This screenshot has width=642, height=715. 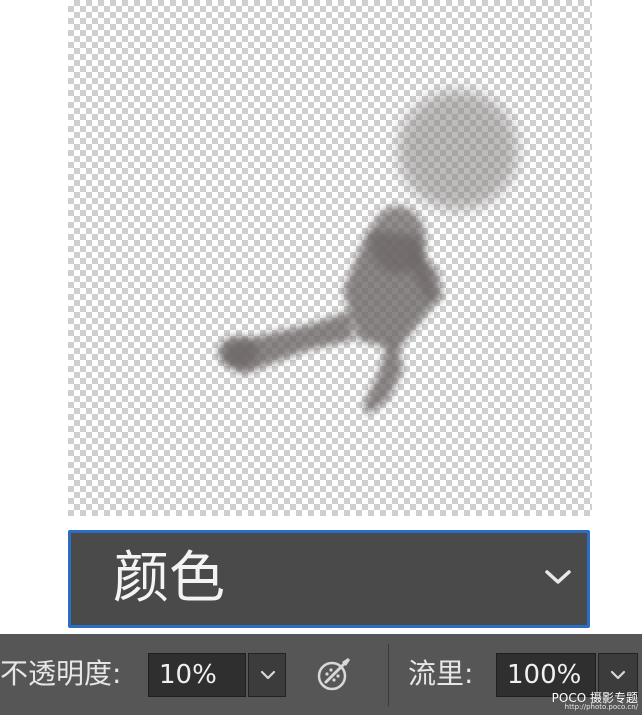 What do you see at coordinates (329, 579) in the screenshot?
I see `blend-mode-dropdown: 颜色` at bounding box center [329, 579].